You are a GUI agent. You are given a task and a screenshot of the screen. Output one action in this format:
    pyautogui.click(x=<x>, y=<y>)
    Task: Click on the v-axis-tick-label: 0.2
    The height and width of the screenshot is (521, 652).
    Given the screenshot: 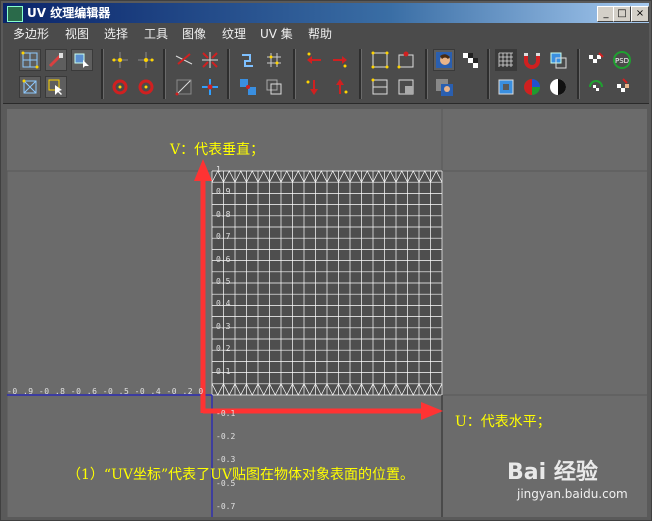 What is the action you would take?
    pyautogui.click(x=223, y=349)
    